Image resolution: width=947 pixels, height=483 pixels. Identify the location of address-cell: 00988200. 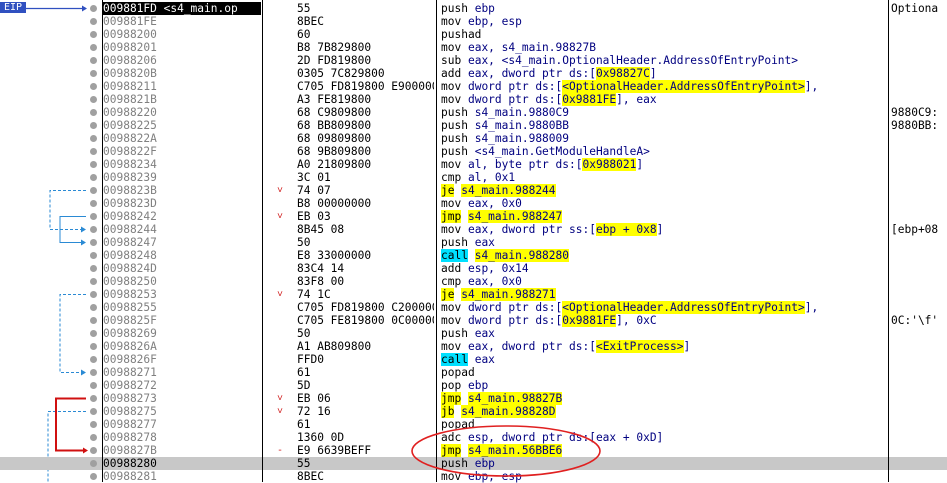
(130, 34).